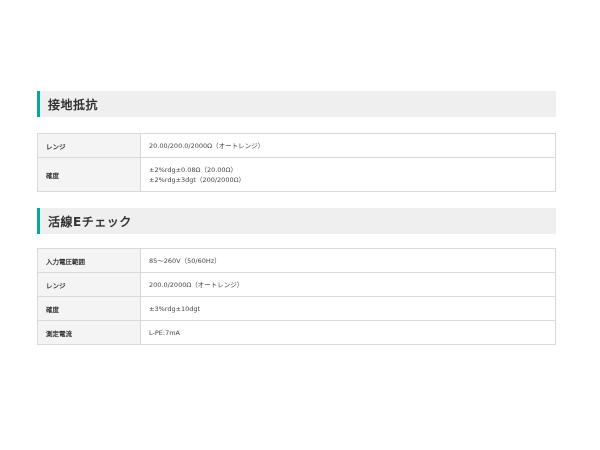  What do you see at coordinates (348, 284) in the screenshot?
I see `row-value: 200.0/2000Ω（オートレンジ）` at bounding box center [348, 284].